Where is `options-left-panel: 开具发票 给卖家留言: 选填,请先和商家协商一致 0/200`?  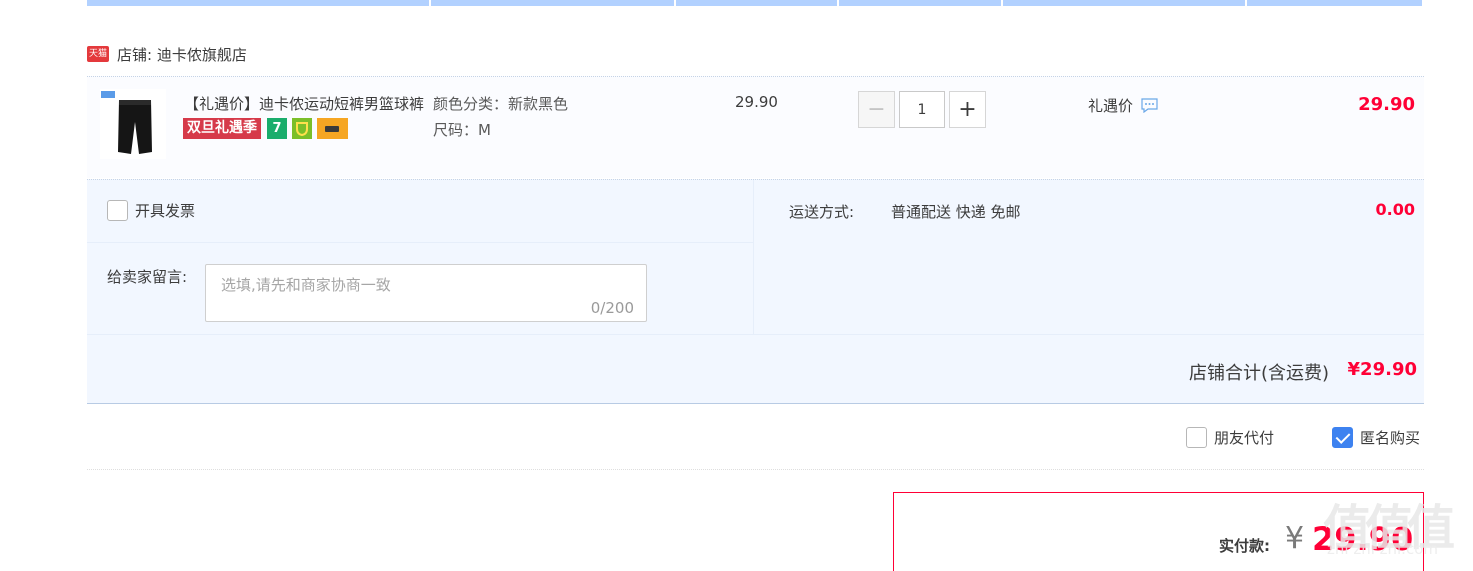 options-left-panel: 开具发票 给卖家留言: 选填,请先和商家协商一致 0/200 is located at coordinates (420, 257).